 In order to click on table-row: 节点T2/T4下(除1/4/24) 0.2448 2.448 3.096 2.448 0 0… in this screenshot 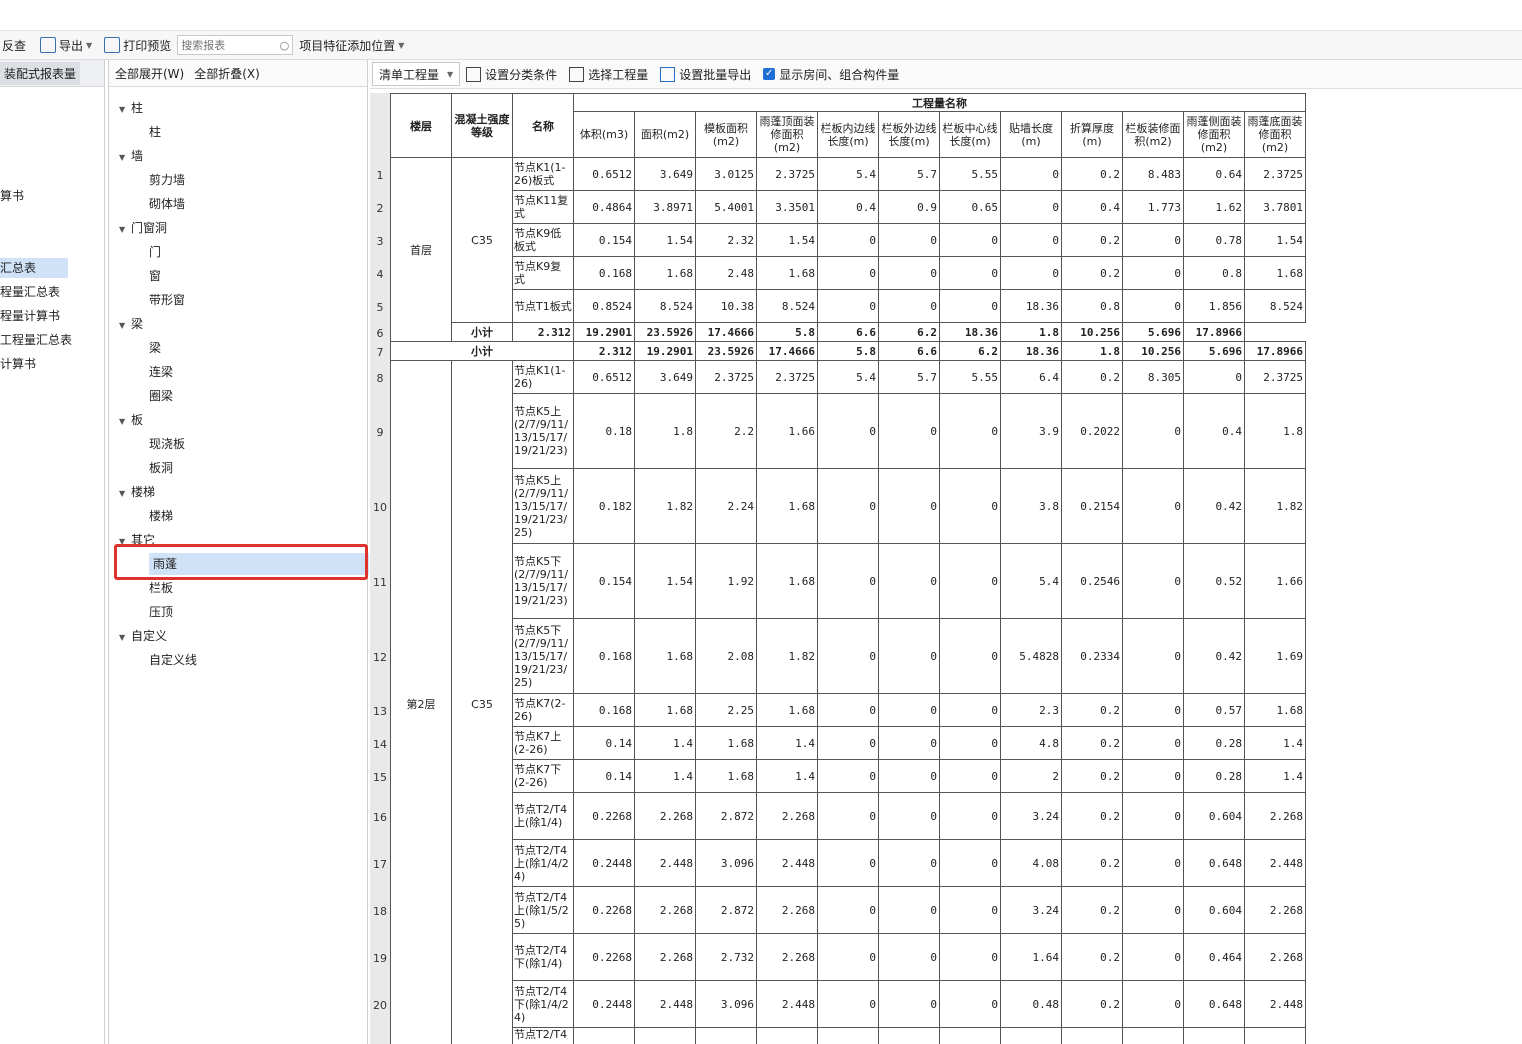, I will do `click(848, 1004)`.